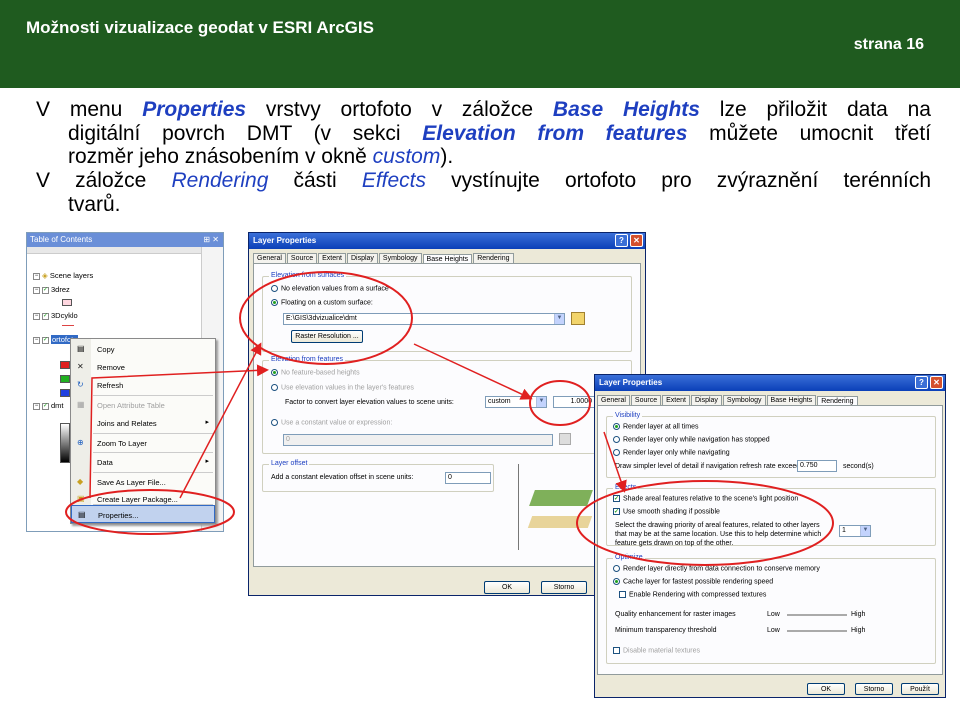 This screenshot has width=960, height=716. I want to click on menu-item-data: Data ▸, so click(143, 462).